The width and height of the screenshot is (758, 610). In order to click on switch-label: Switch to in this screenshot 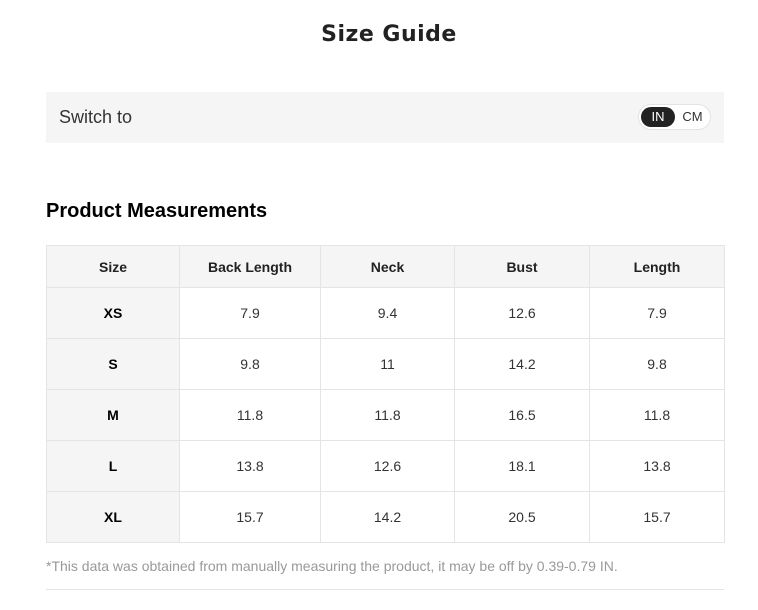, I will do `click(96, 117)`.